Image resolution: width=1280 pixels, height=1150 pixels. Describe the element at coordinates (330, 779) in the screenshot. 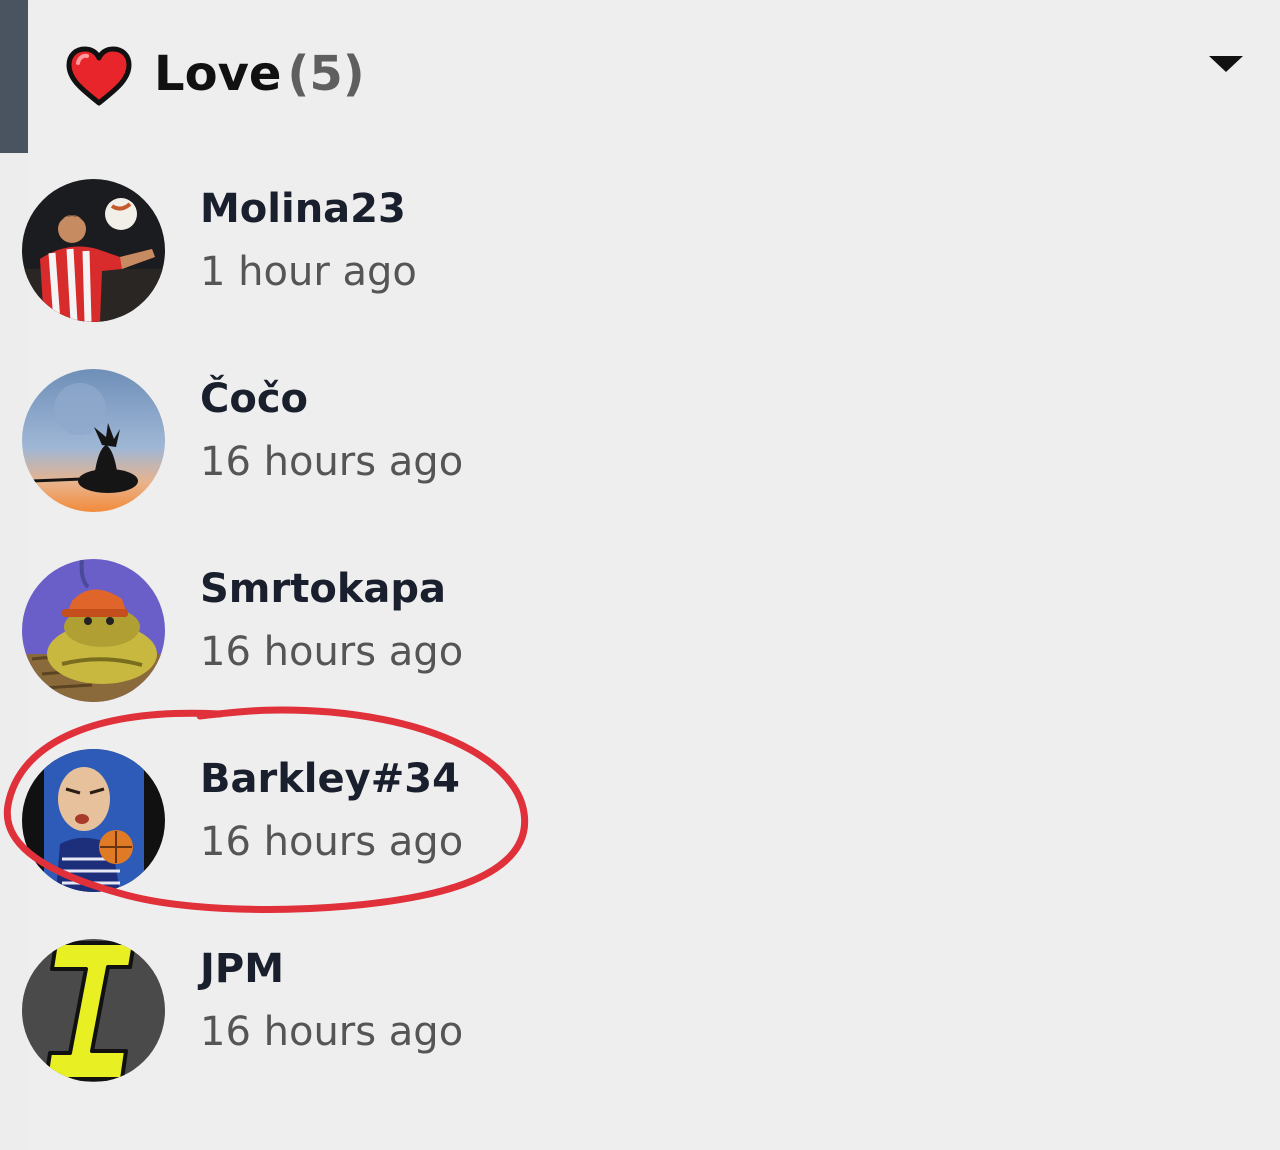

I see `username: Barkley#34` at that location.